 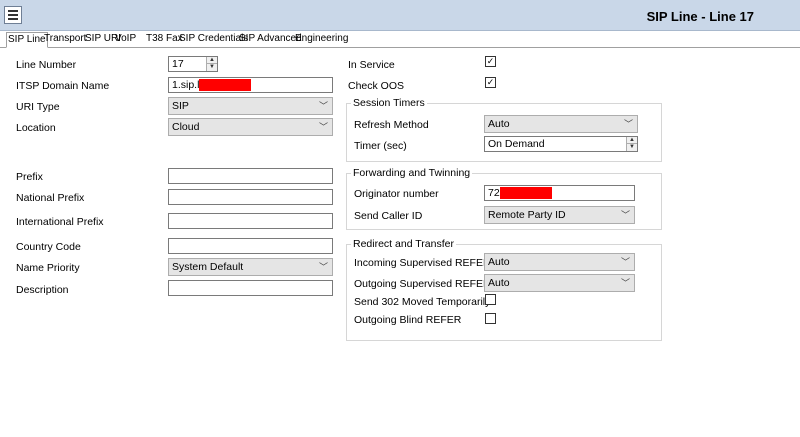 What do you see at coordinates (494, 193) in the screenshot?
I see `originator-number-value: 72` at bounding box center [494, 193].